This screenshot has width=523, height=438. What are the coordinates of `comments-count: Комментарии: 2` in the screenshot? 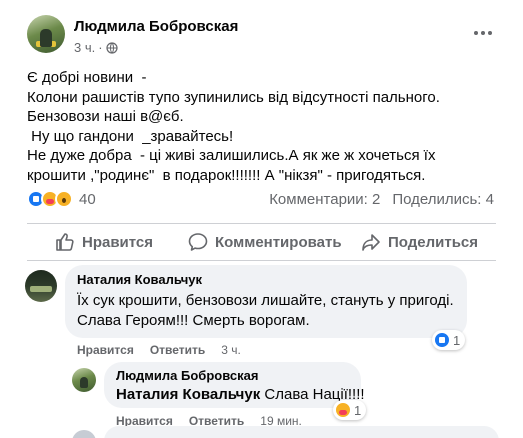 It's located at (324, 199).